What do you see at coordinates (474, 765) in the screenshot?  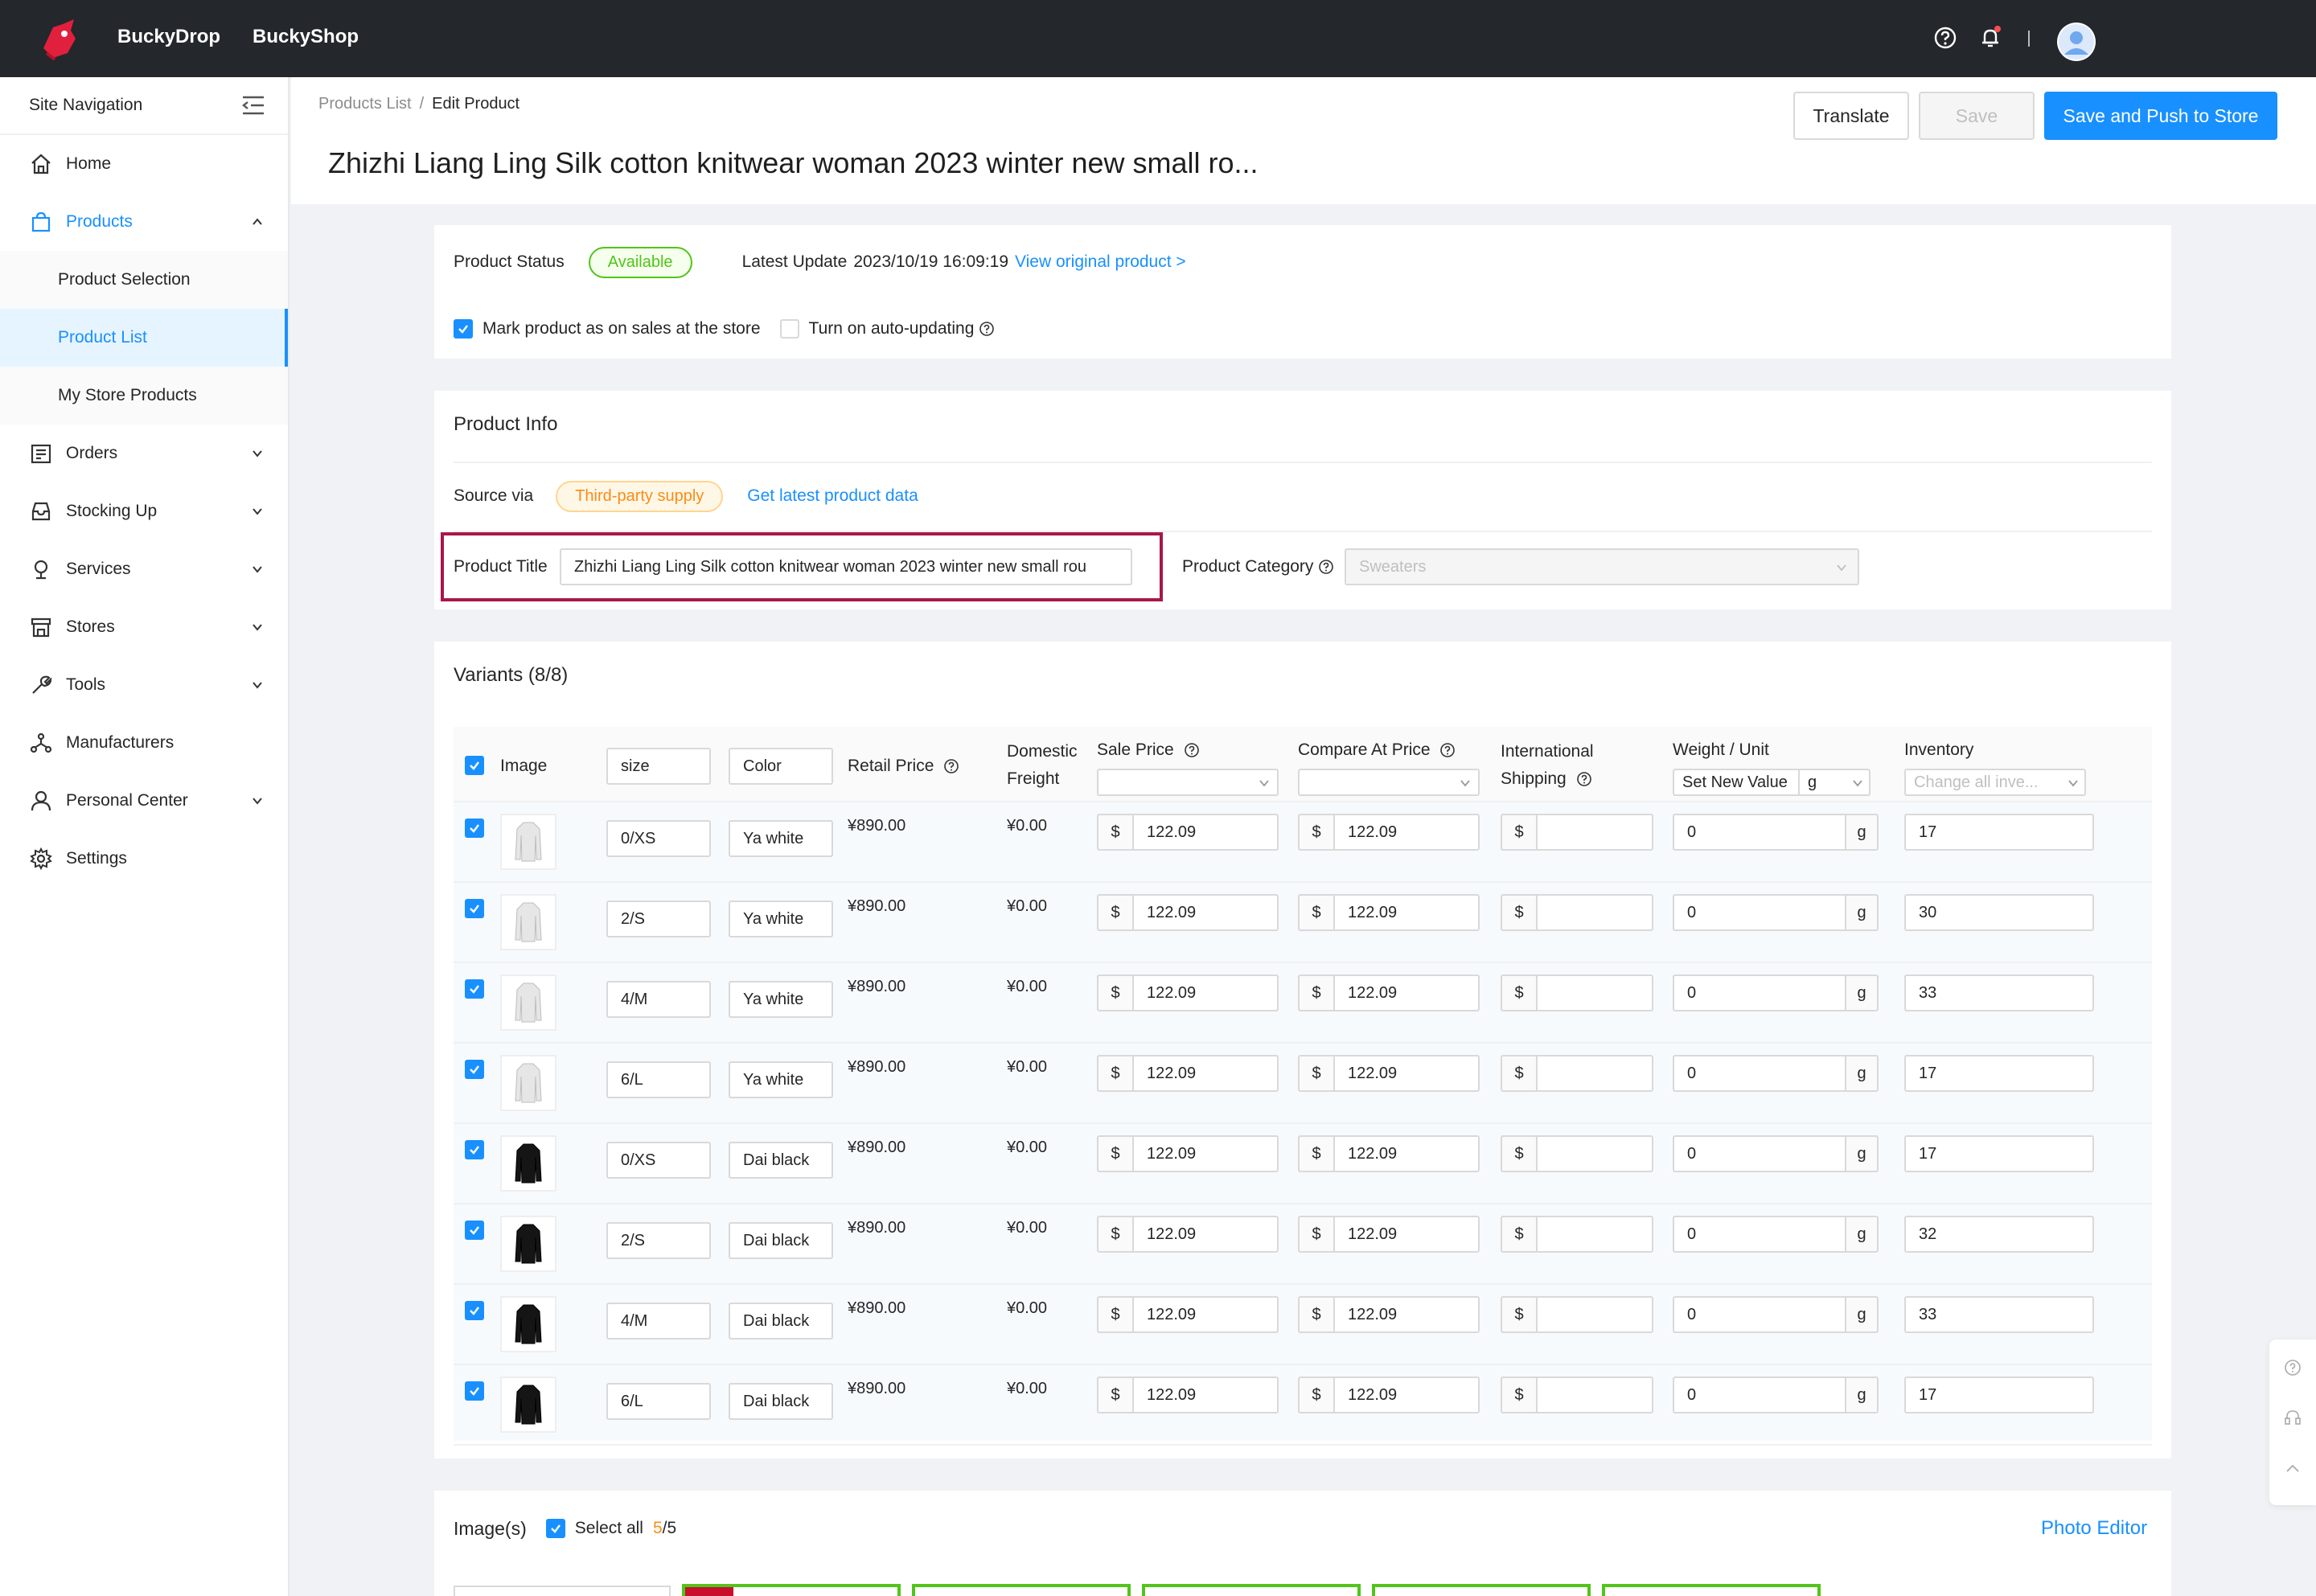 I see `select-all-variants-checkbox` at bounding box center [474, 765].